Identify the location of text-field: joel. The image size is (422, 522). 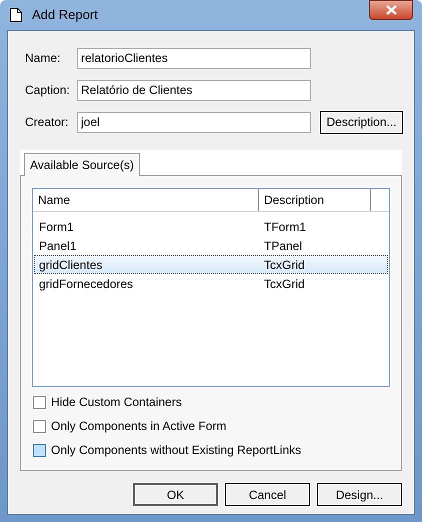
(194, 122).